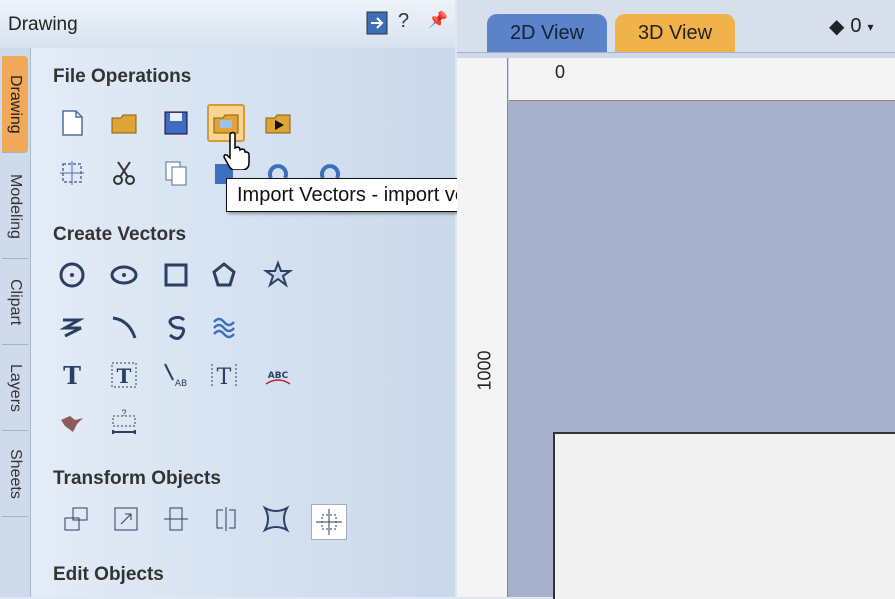  I want to click on section-file-operations: File Operations, so click(122, 76).